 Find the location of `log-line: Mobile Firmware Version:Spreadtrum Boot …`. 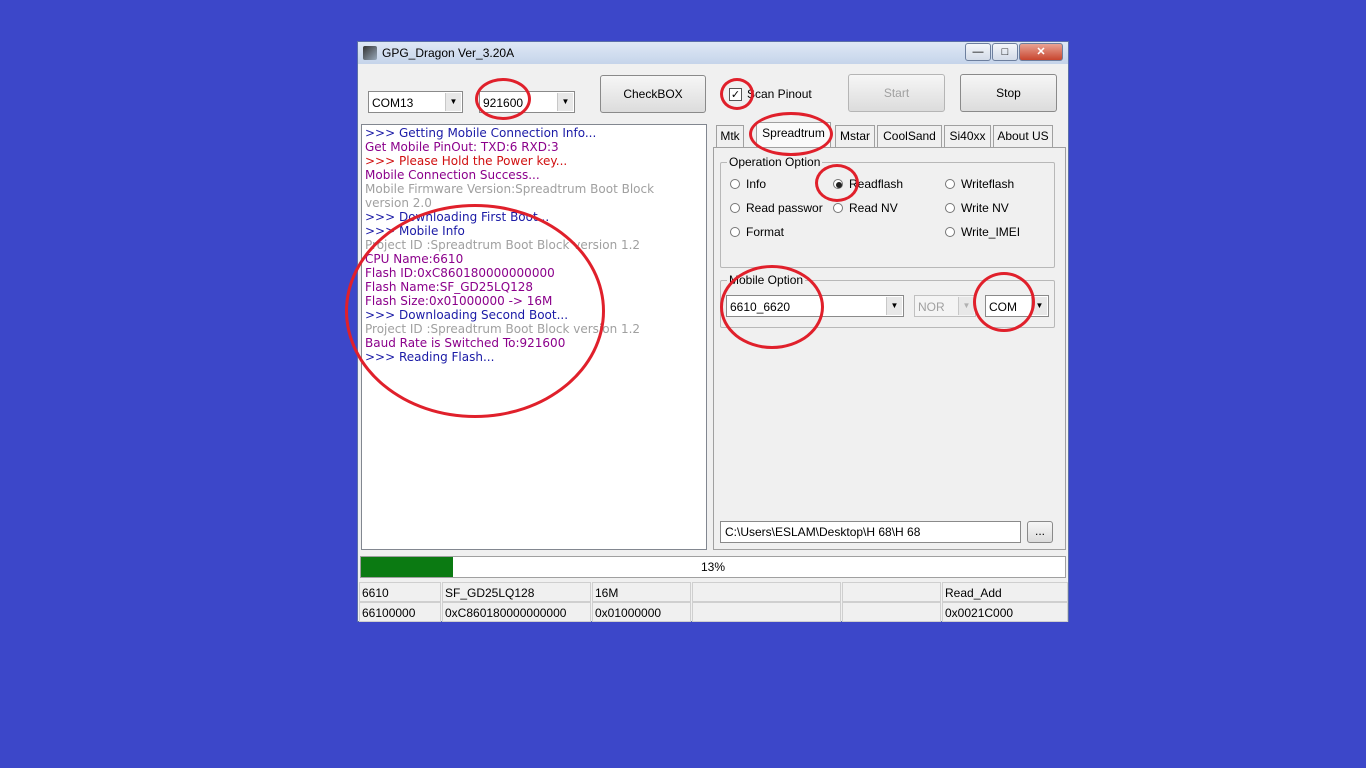

log-line: Mobile Firmware Version:Spreadtrum Boot … is located at coordinates (510, 196).